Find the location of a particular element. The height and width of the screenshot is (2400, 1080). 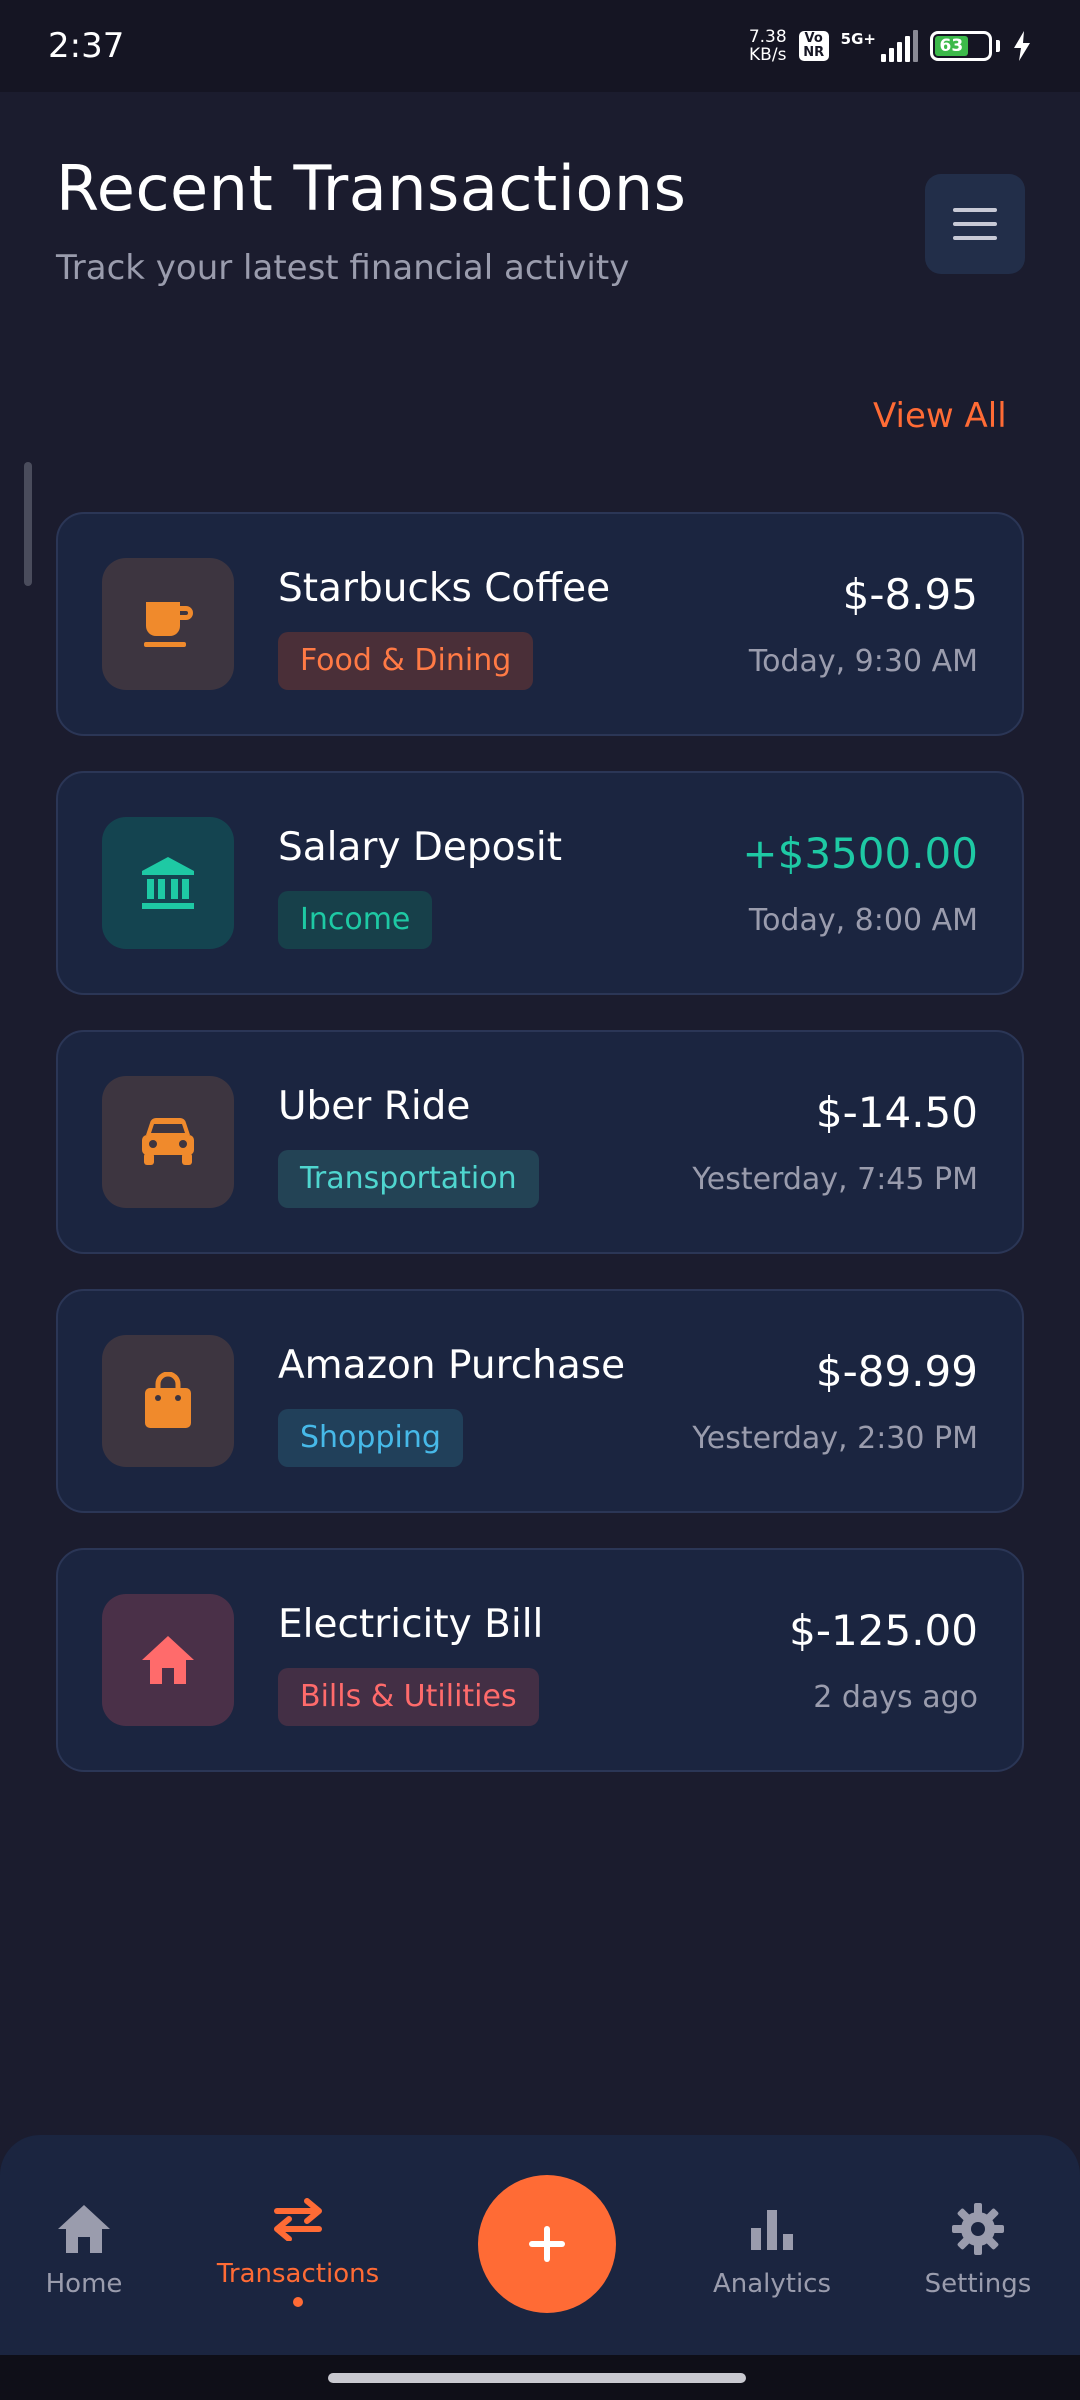

bank-icon is located at coordinates (168, 883).